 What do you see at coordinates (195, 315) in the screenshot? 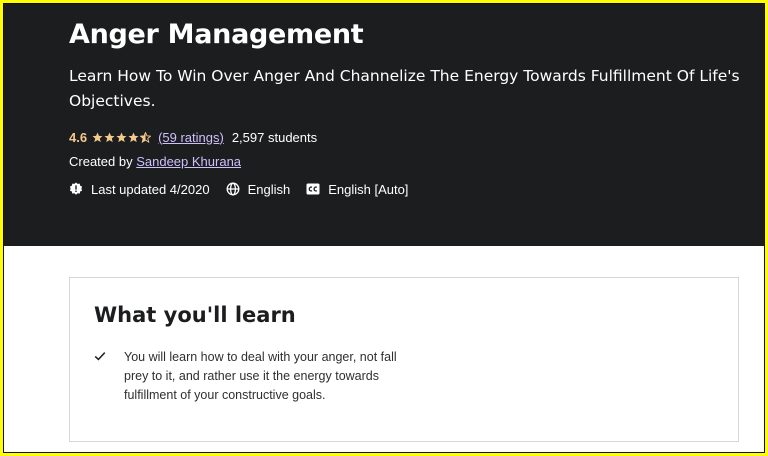
I see `learn-heading: What you'll learn` at bounding box center [195, 315].